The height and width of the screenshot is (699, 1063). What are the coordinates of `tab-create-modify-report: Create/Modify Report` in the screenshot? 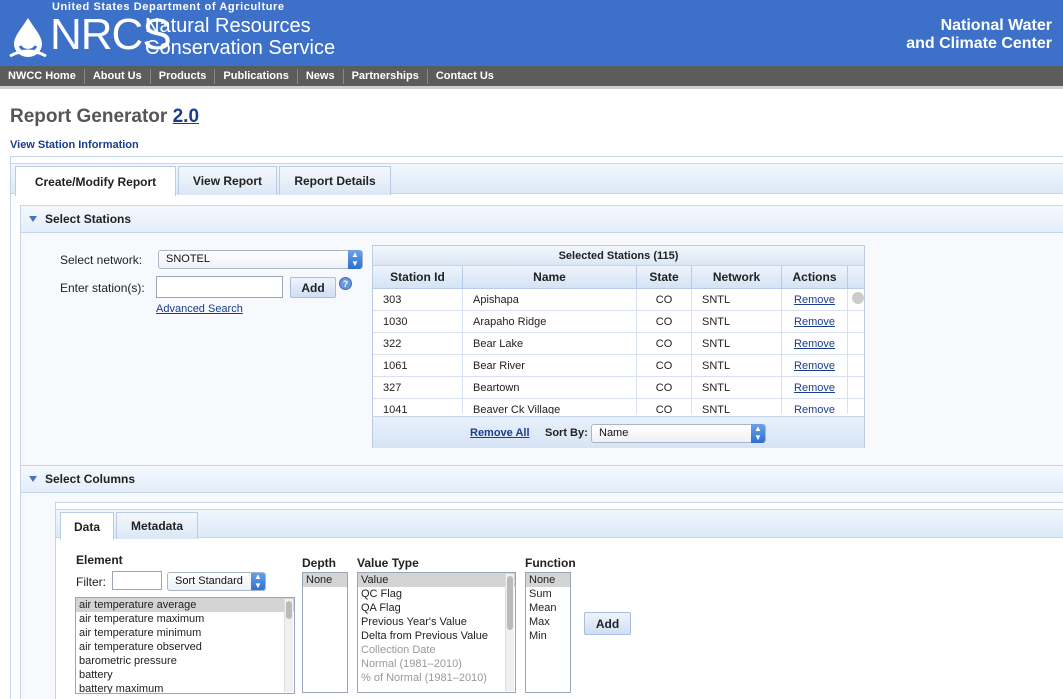 It's located at (95, 181).